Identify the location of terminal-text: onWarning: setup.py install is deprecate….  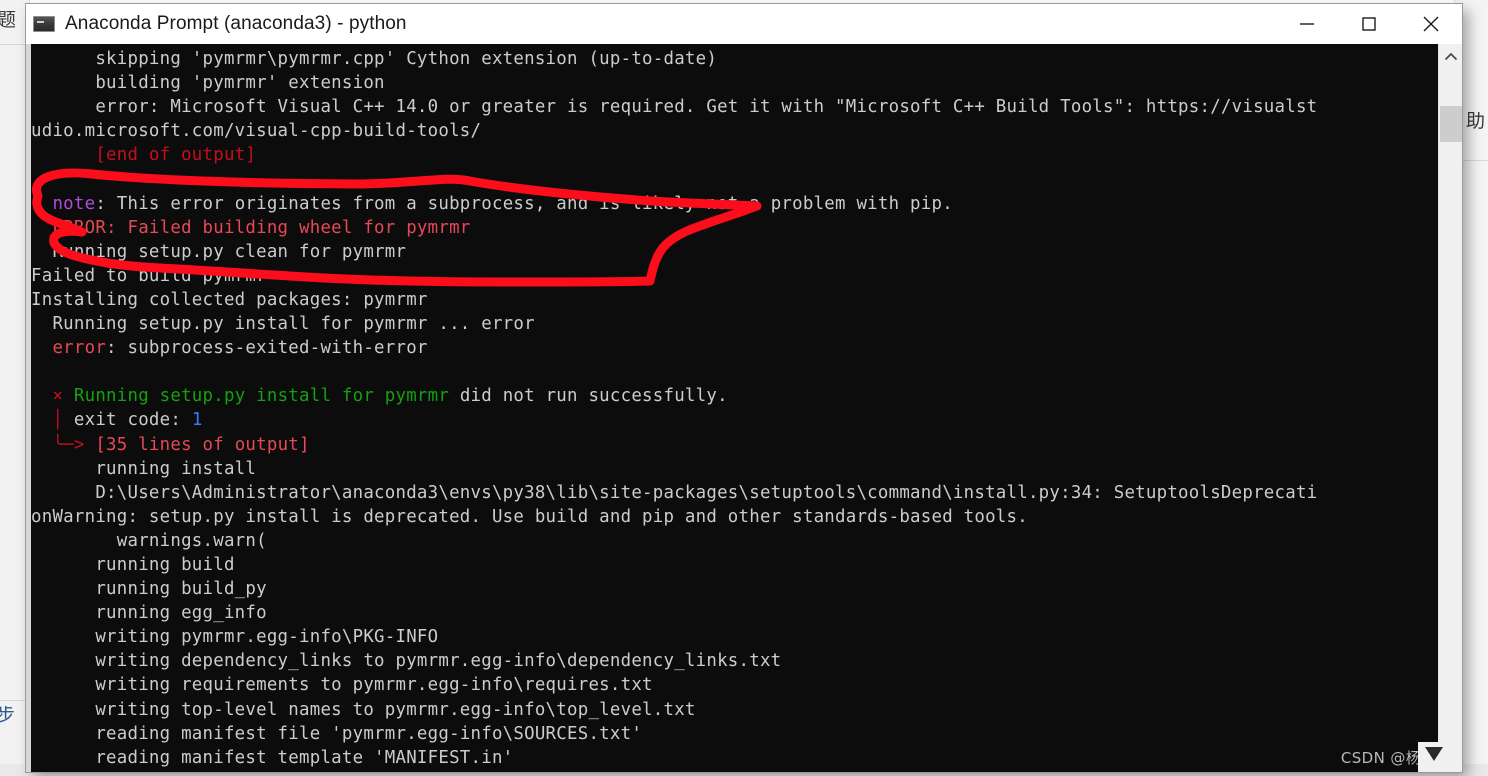
(529, 516).